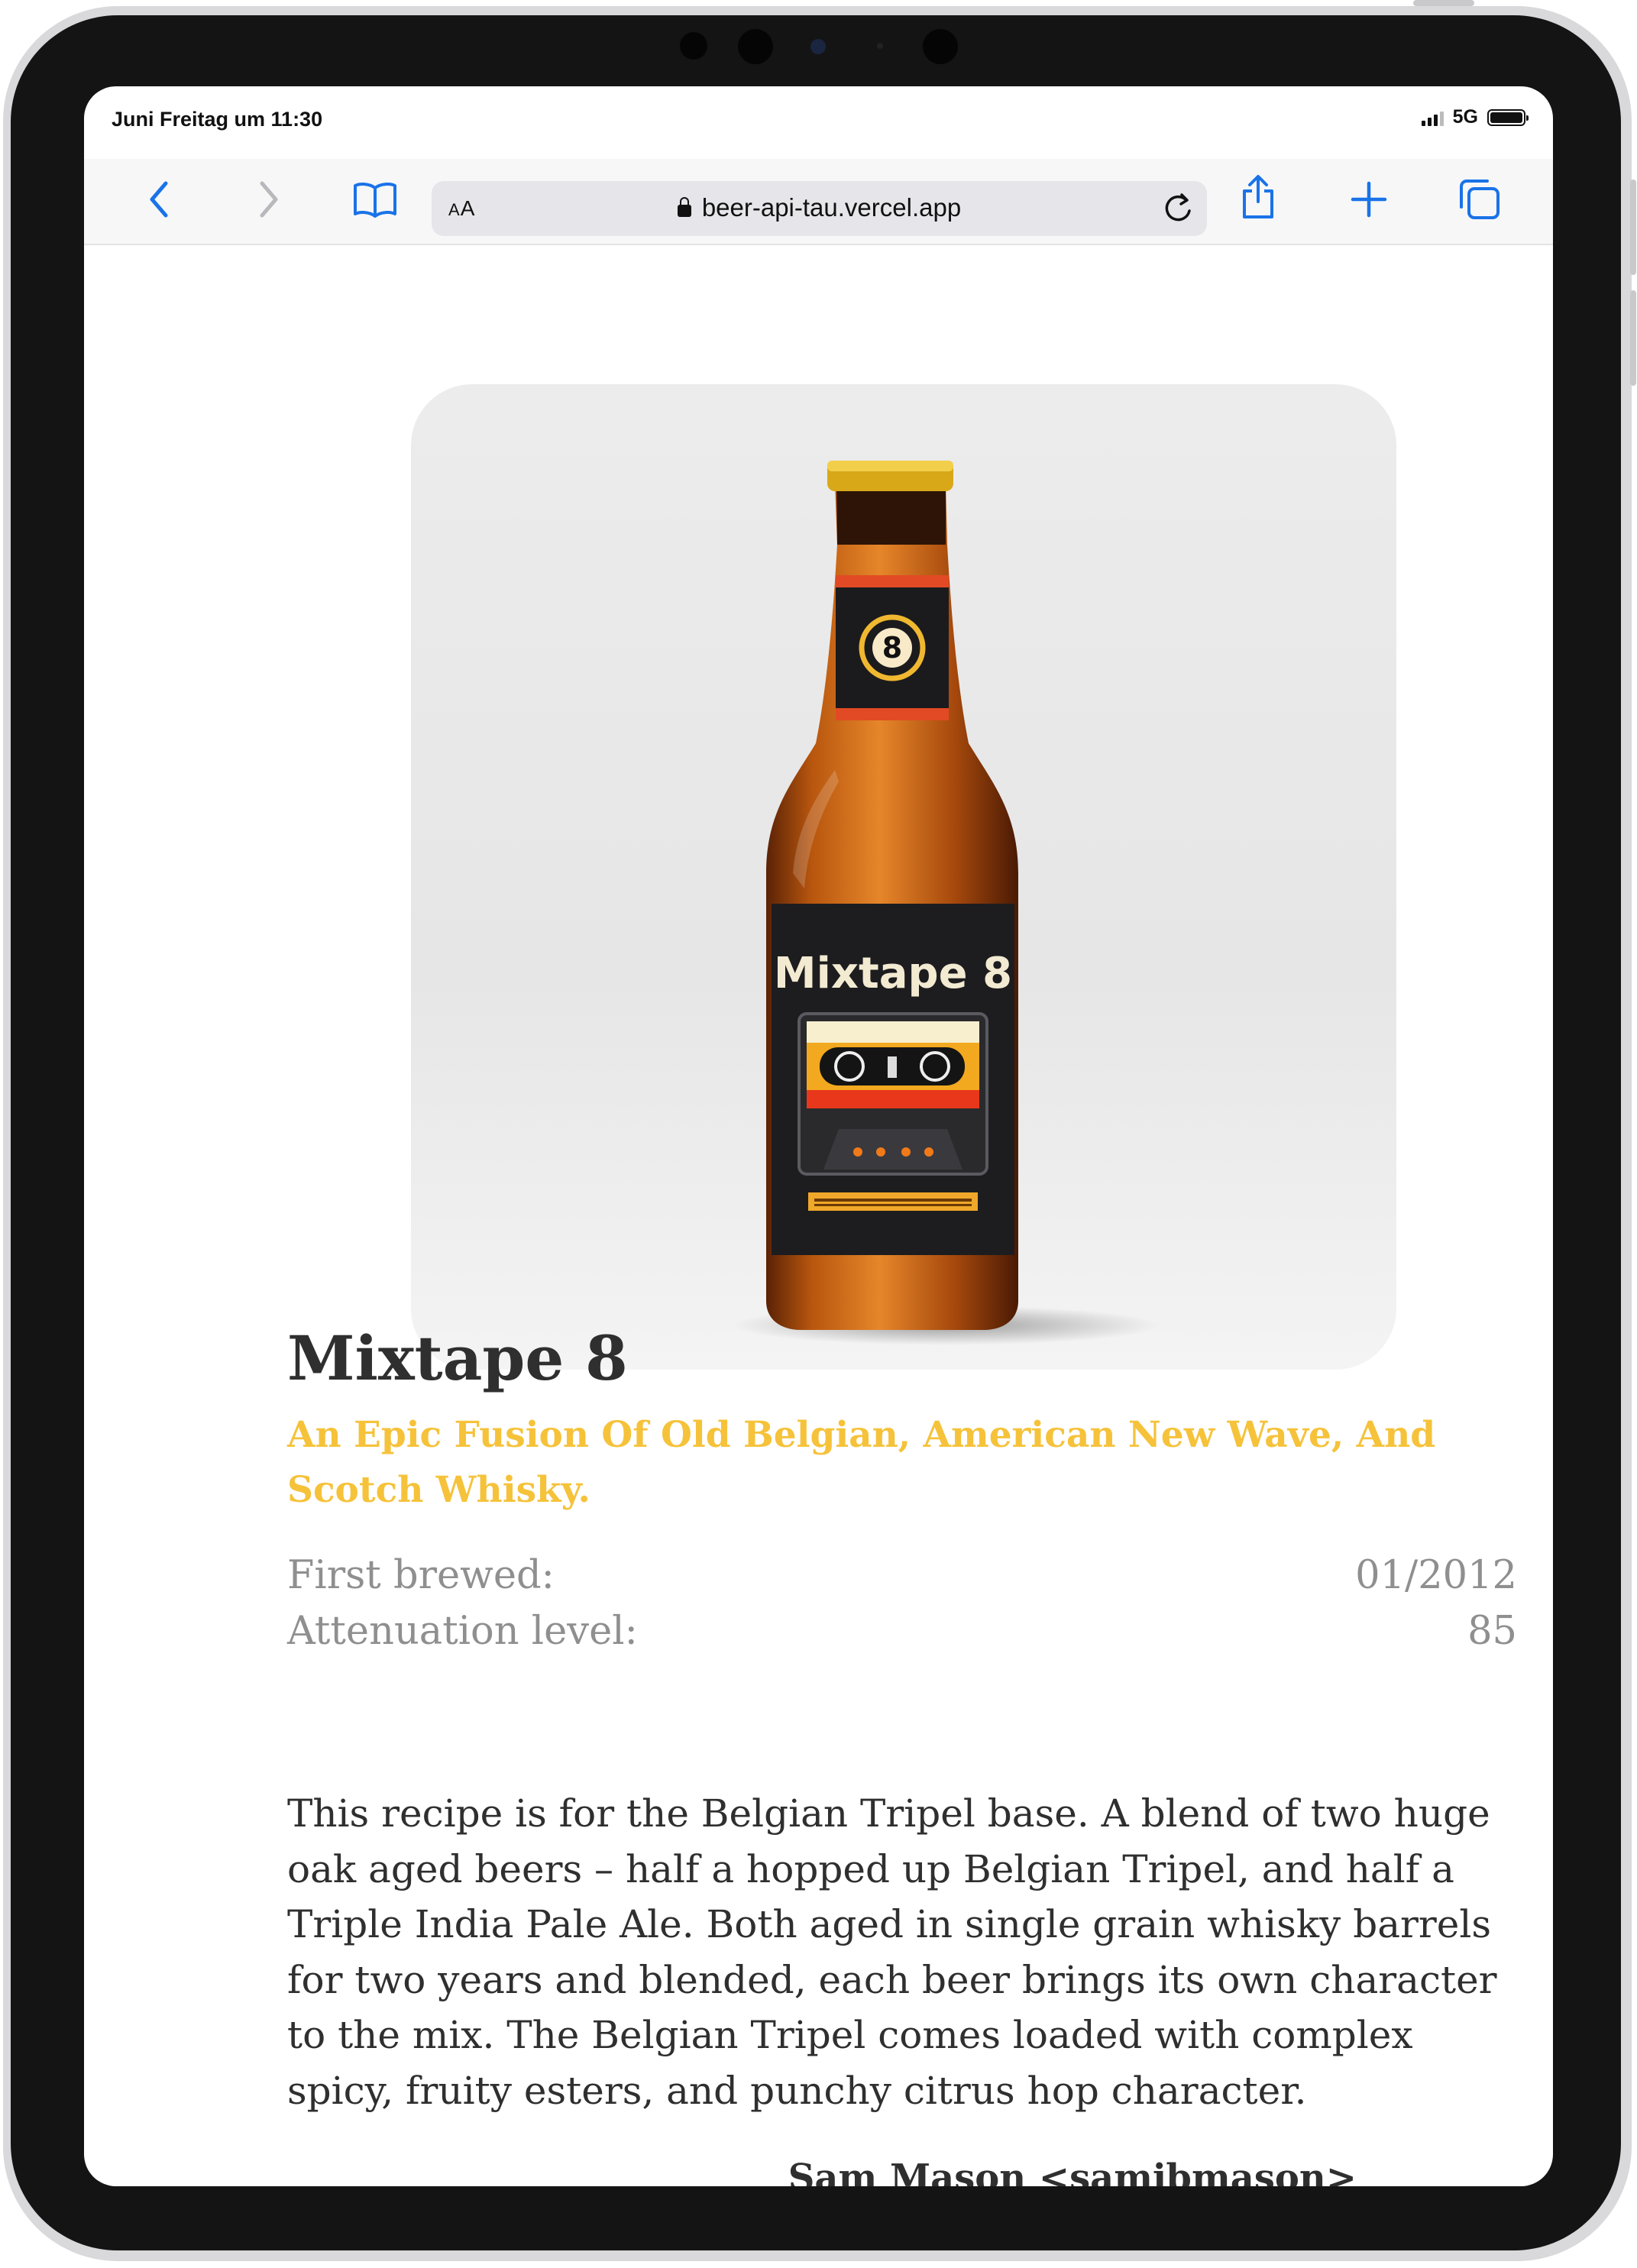 This screenshot has height=2268, width=1637. I want to click on first-brewed-row: First brewed: 01/2012, so click(902, 1575).